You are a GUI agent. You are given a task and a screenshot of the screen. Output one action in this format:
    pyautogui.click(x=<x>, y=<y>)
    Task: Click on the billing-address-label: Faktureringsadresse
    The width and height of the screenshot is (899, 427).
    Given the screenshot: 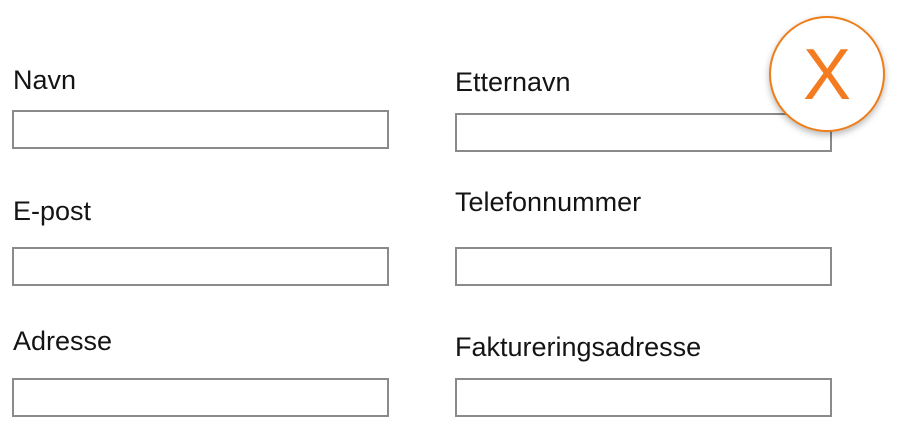 What is the action you would take?
    pyautogui.click(x=578, y=347)
    